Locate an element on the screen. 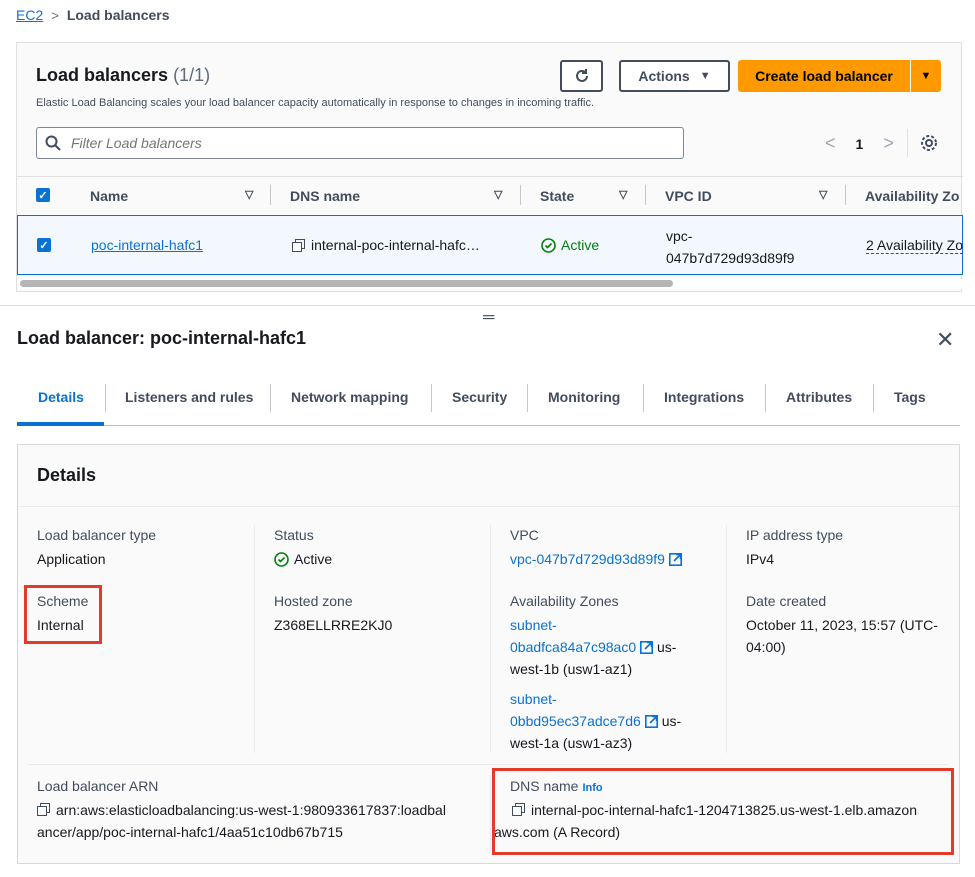 The width and height of the screenshot is (975, 877). az1-subnet-link-cont: 0badfca84a7c98ac0 is located at coordinates (573, 647).